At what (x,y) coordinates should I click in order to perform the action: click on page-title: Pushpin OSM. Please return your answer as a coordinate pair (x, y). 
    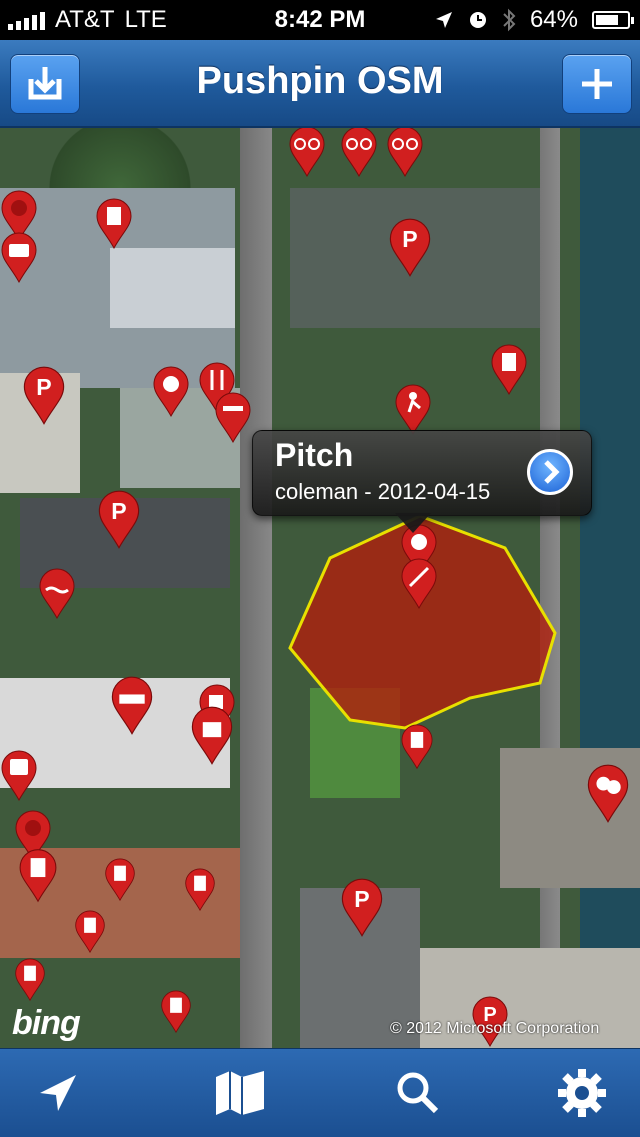
    Looking at the image, I should click on (320, 81).